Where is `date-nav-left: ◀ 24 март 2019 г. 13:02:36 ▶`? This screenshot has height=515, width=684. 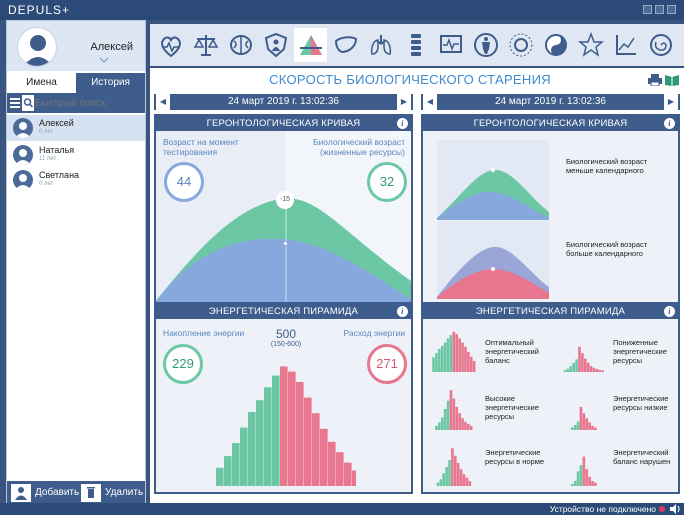 date-nav-left: ◀ 24 март 2019 г. 13:02:36 ▶ is located at coordinates (283, 102).